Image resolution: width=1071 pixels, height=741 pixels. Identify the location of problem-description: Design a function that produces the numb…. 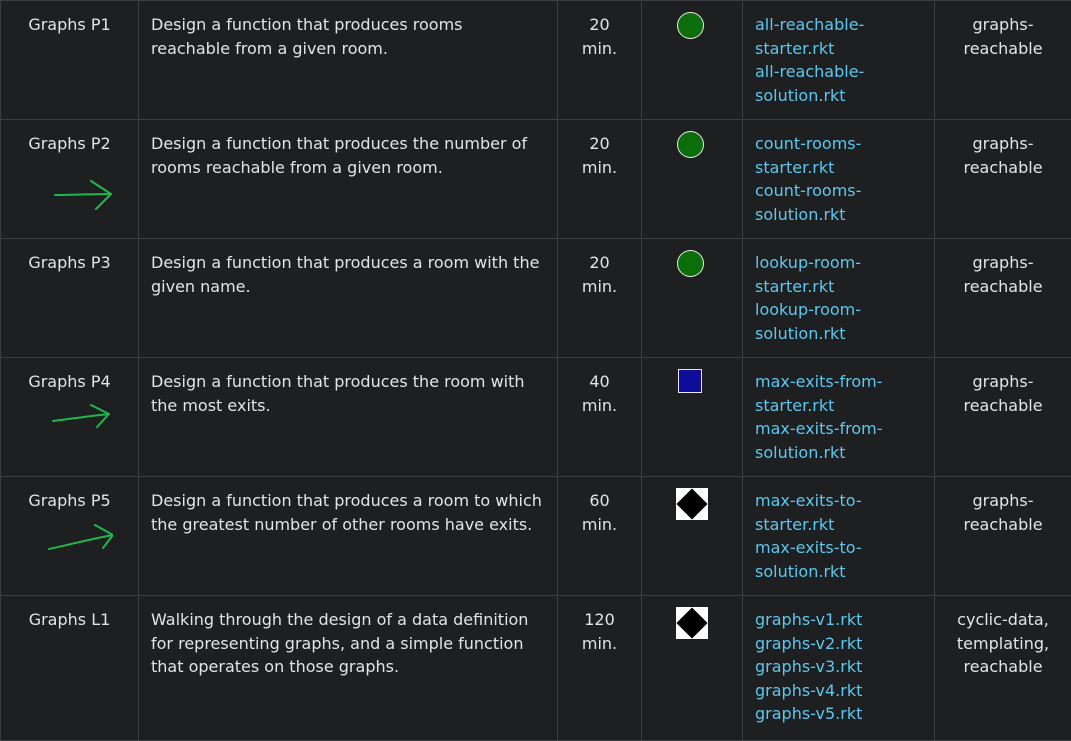
(339, 155).